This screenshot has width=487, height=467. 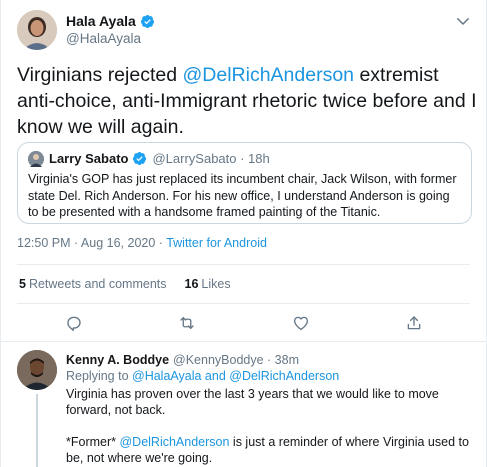 I want to click on likes-label: Likes, so click(x=216, y=284).